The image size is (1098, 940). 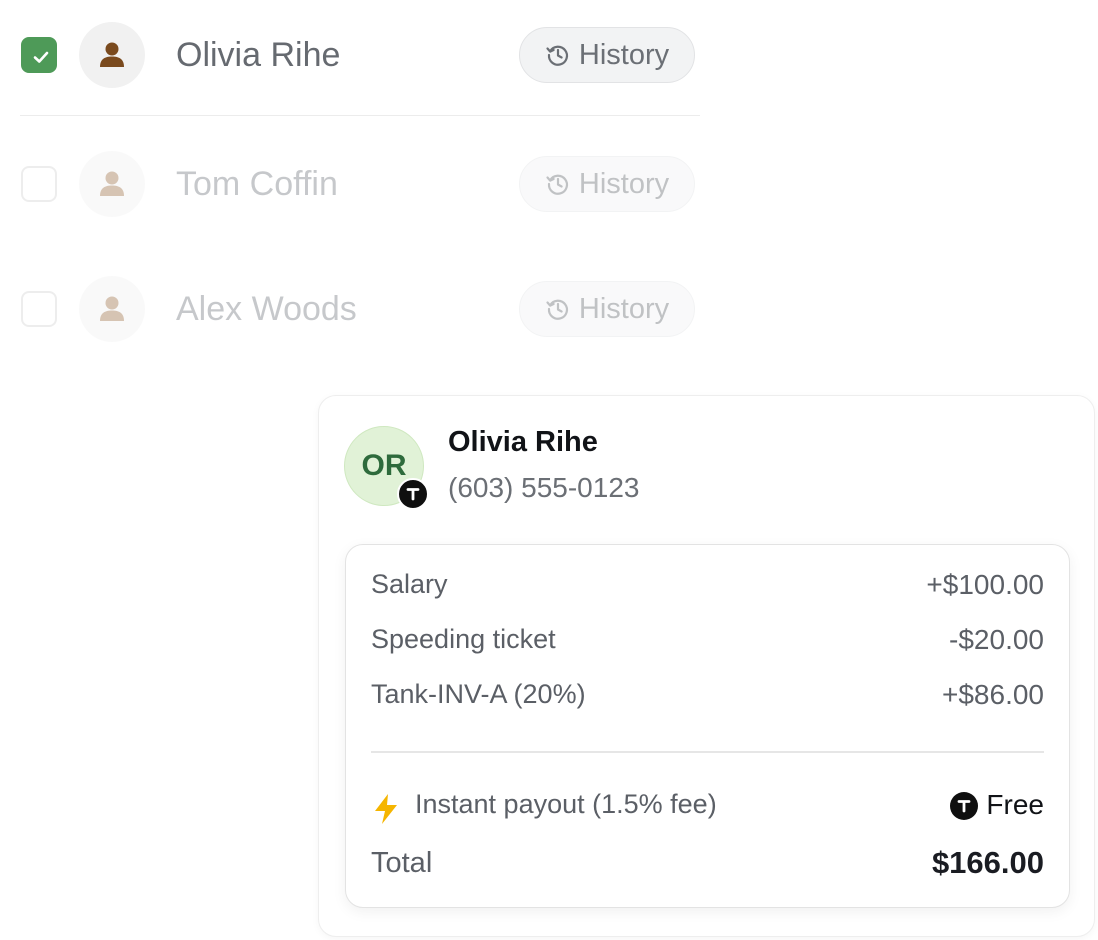 What do you see at coordinates (707, 589) in the screenshot?
I see `line-item: Salary +$100.00` at bounding box center [707, 589].